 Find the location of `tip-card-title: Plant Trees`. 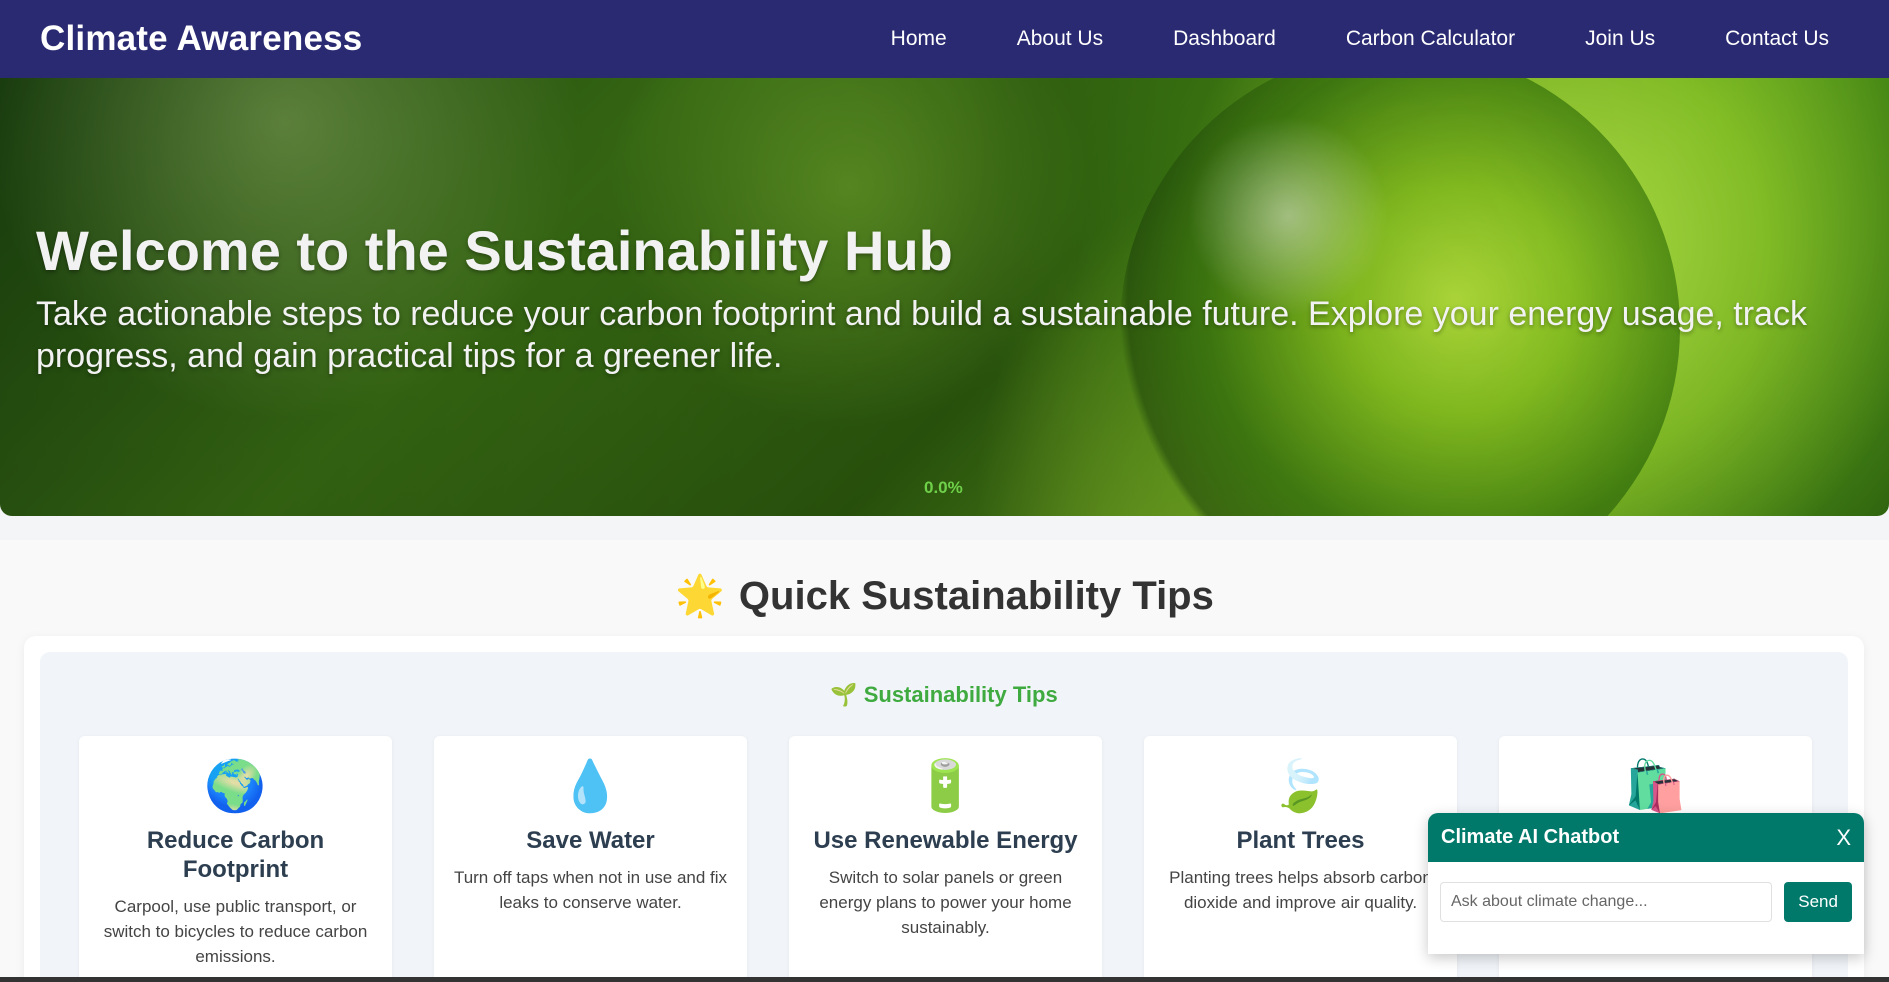

tip-card-title: Plant Trees is located at coordinates (1300, 840).